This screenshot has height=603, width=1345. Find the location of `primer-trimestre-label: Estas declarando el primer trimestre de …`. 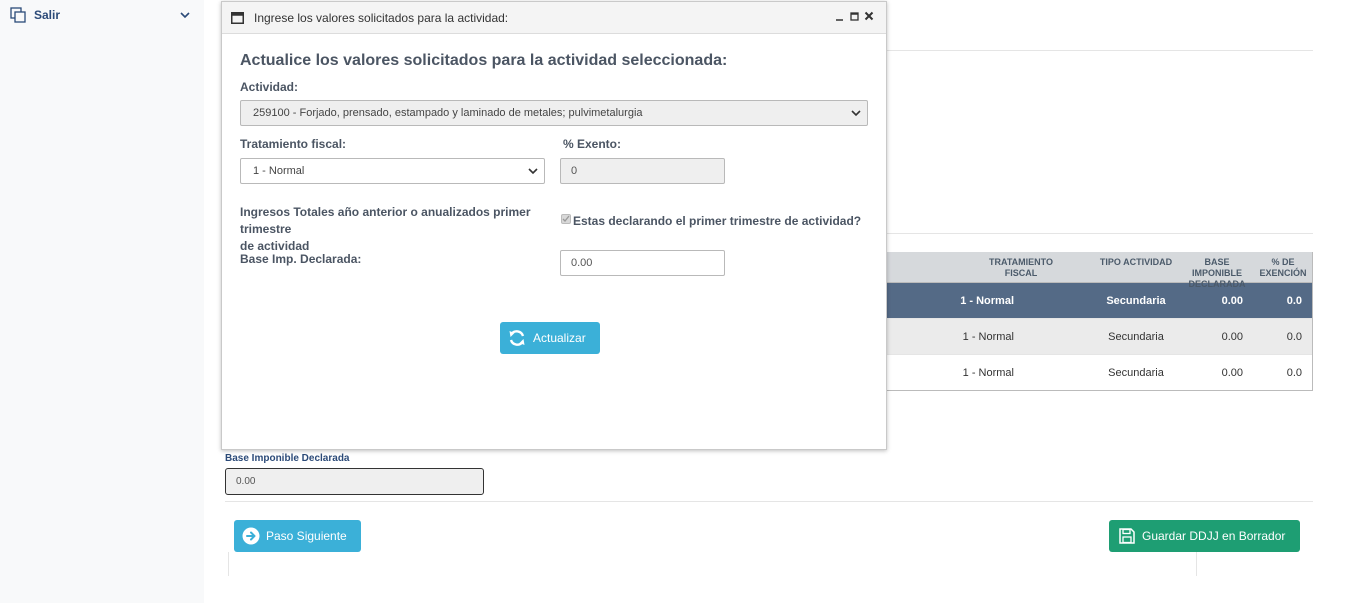

primer-trimestre-label: Estas declarando el primer trimestre de … is located at coordinates (717, 221).